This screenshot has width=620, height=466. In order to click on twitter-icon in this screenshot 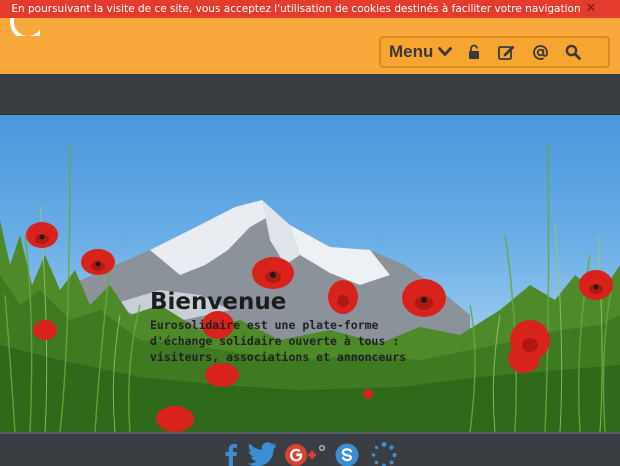, I will do `click(262, 454)`.